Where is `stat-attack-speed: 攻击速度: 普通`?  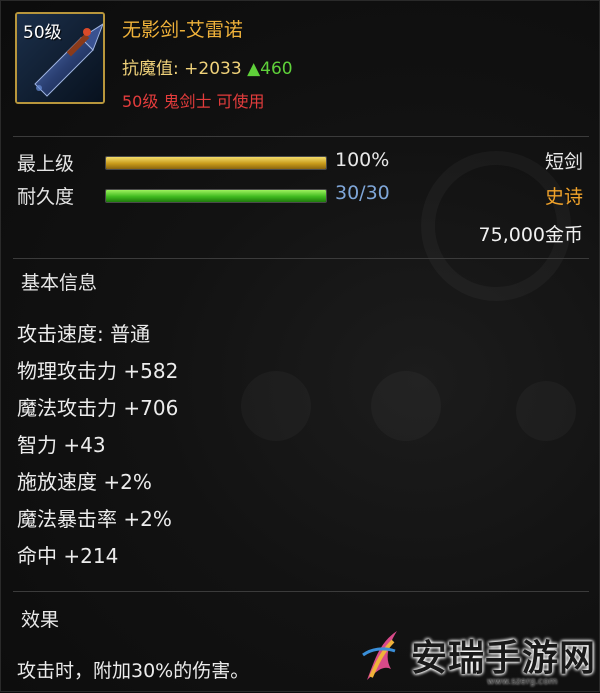
stat-attack-speed: 攻击速度: 普通 is located at coordinates (84, 334).